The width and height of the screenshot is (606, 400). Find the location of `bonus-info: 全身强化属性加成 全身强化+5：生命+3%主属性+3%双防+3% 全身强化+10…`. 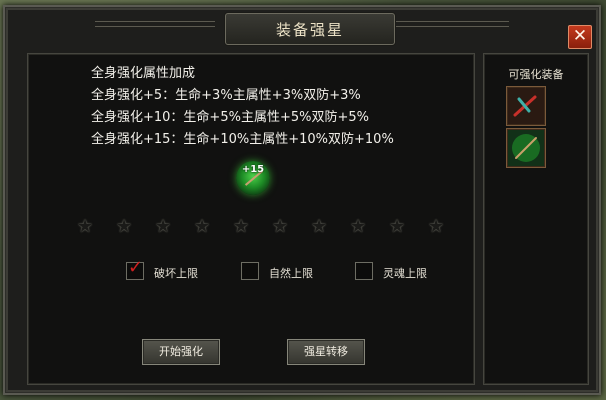

bonus-info: 全身强化属性加成 全身强化+5：生命+3%主属性+3%双防+3% 全身强化+10… is located at coordinates (242, 107).